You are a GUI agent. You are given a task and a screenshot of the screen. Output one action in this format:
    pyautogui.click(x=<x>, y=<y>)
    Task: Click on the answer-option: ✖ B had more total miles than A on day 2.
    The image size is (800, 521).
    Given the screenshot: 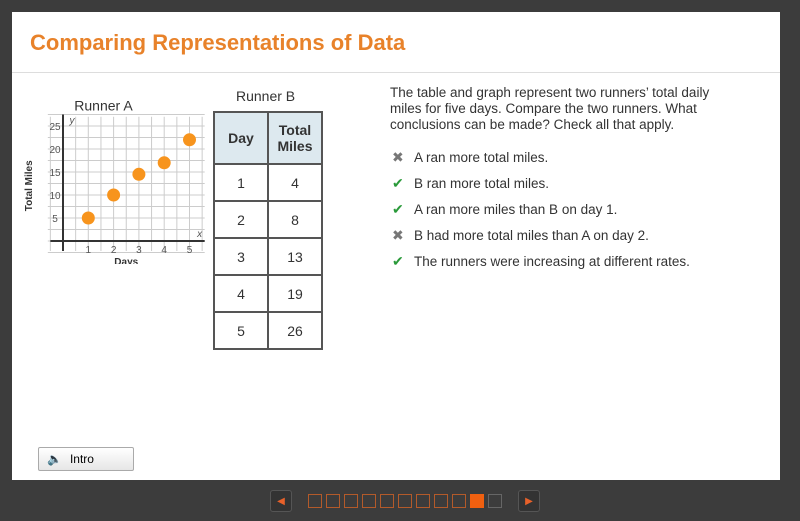 What is the action you would take?
    pyautogui.click(x=520, y=235)
    